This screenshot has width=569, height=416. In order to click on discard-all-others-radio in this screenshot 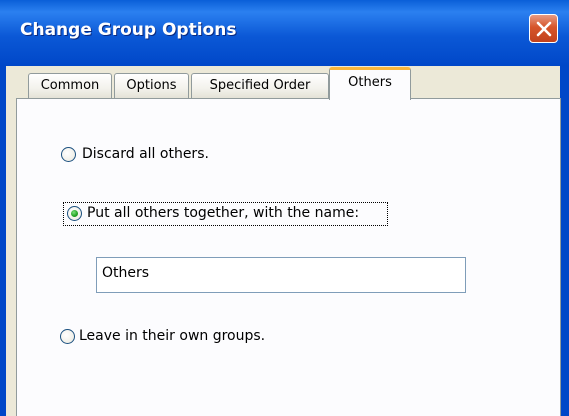, I will do `click(68, 154)`.